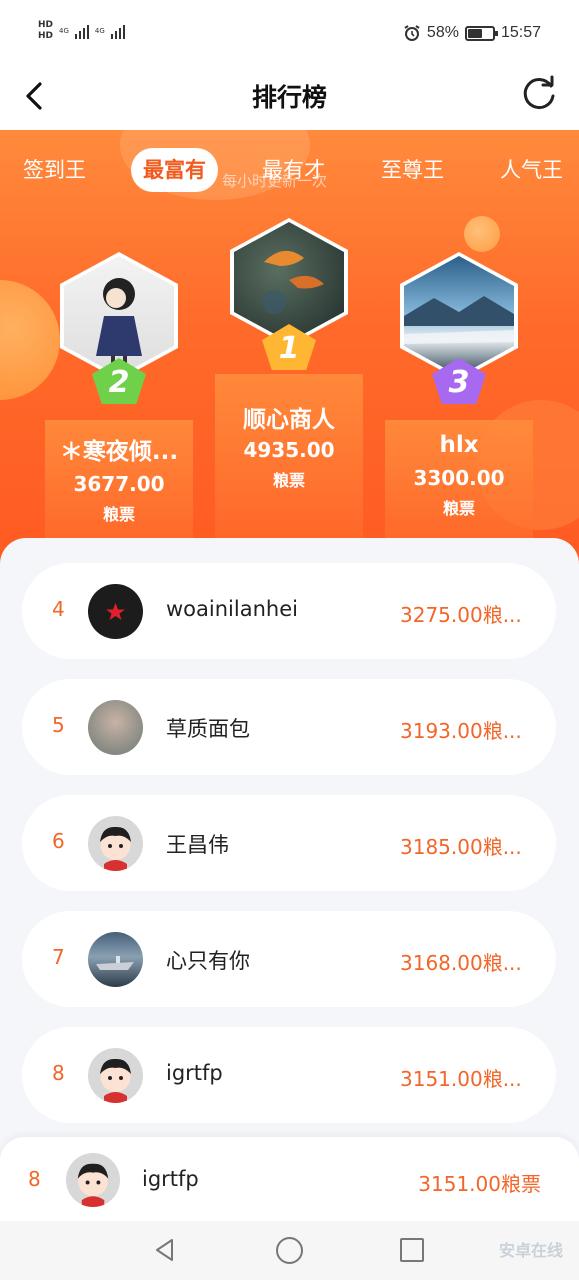 The width and height of the screenshot is (579, 1280). I want to click on nav-home-icon, so click(289, 1250).